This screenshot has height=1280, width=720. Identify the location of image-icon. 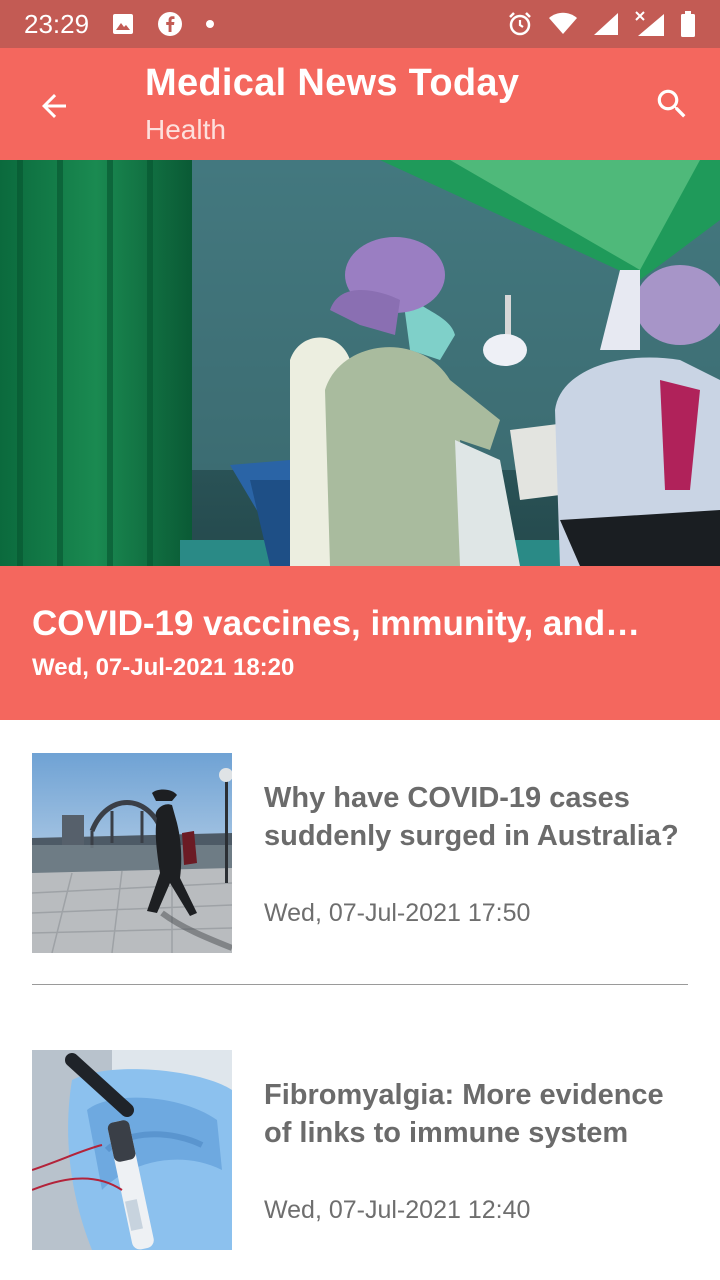
(123, 24).